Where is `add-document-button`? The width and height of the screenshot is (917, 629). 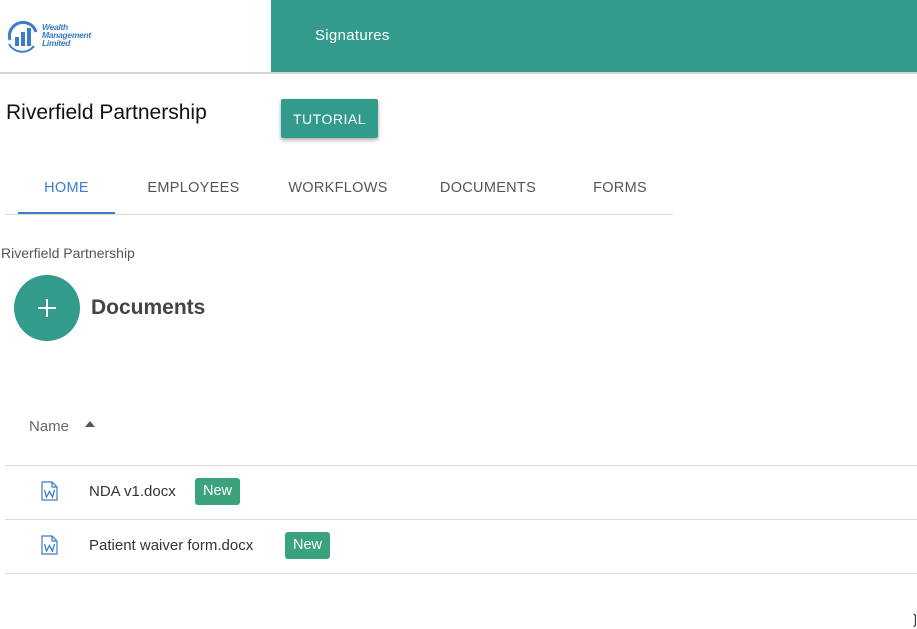 add-document-button is located at coordinates (47, 308).